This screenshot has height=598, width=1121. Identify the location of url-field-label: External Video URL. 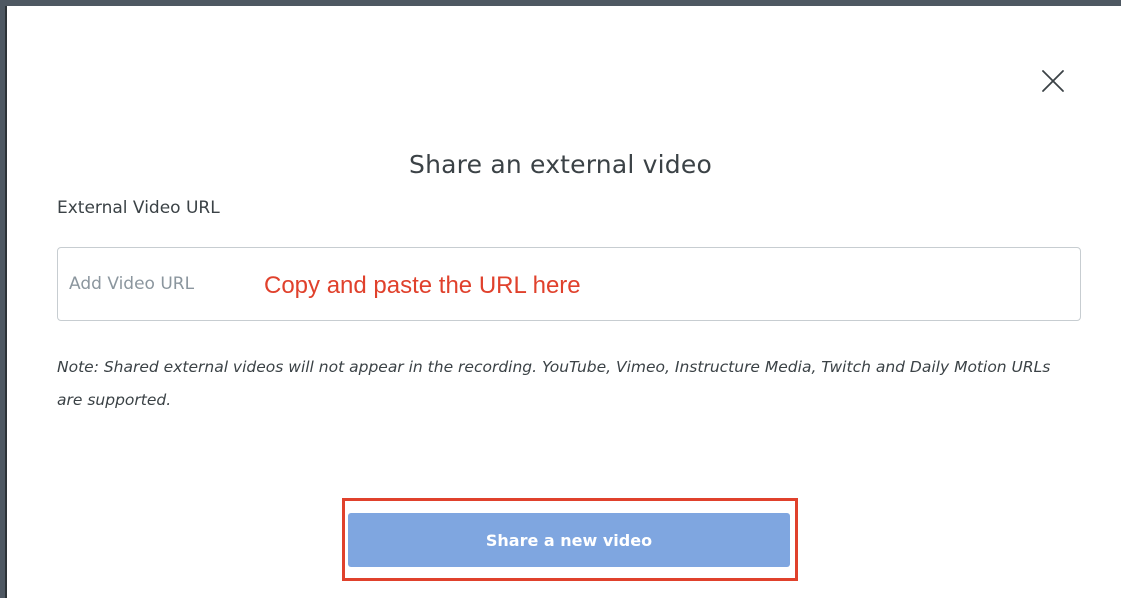
(138, 208).